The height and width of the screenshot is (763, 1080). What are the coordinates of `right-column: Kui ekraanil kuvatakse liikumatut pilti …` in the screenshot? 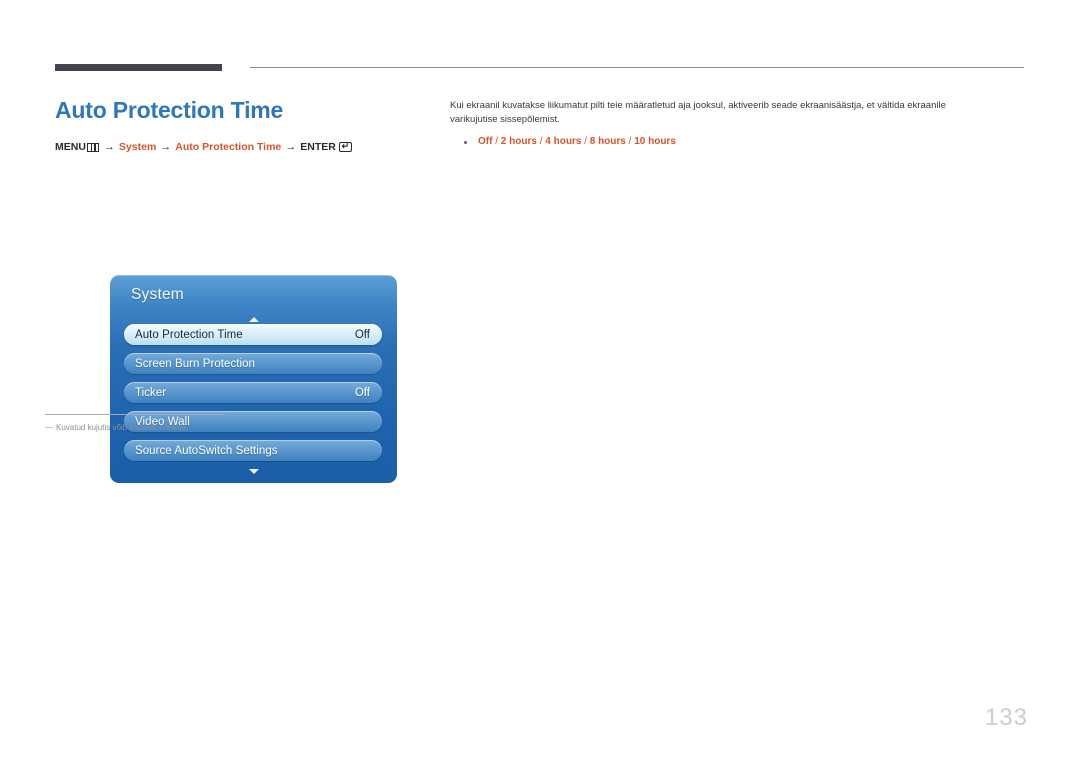 It's located at (720, 124).